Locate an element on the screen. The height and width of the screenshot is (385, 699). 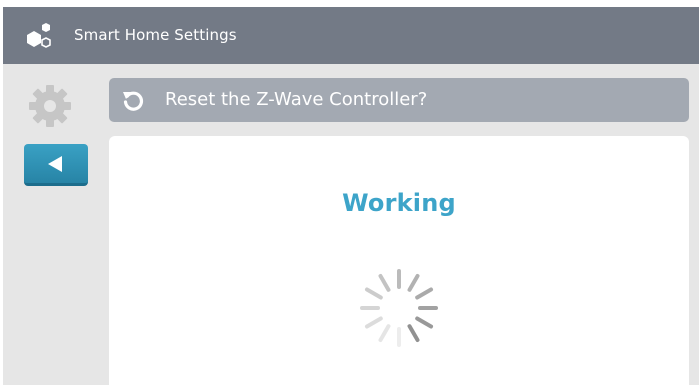
back-arrow-icon is located at coordinates (55, 164).